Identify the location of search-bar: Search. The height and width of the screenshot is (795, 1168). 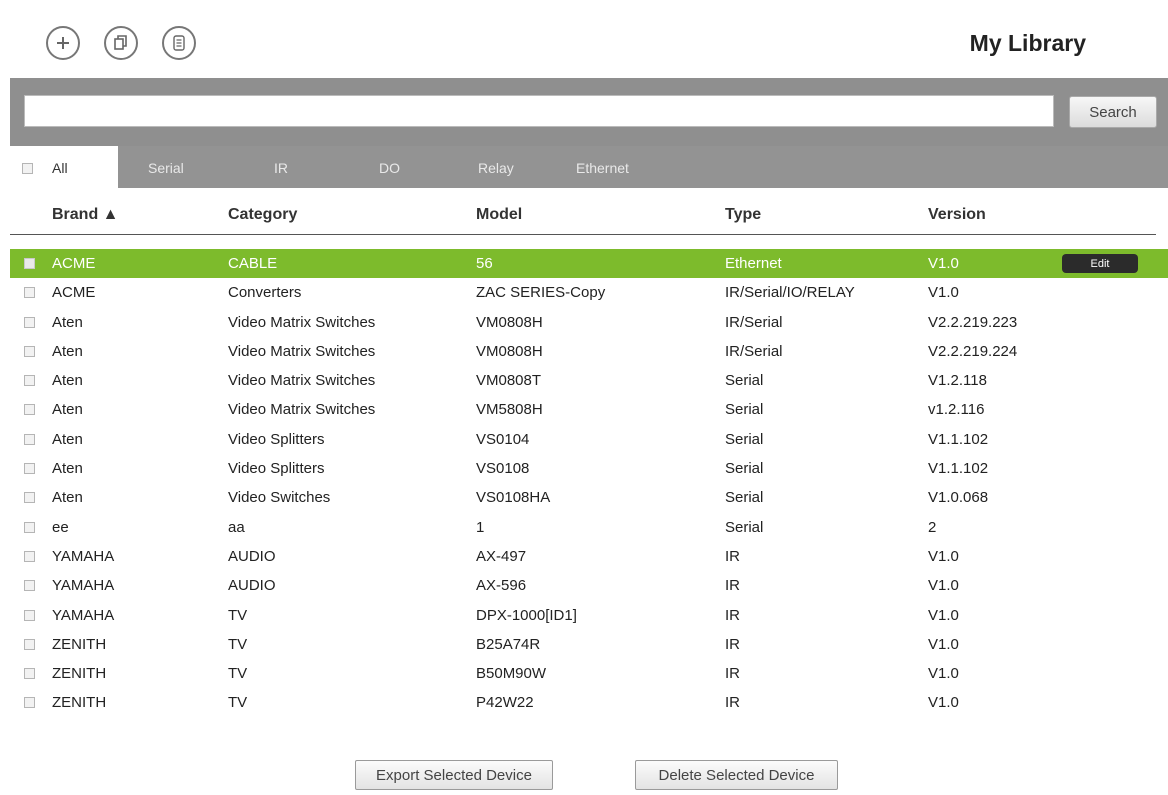
(589, 112).